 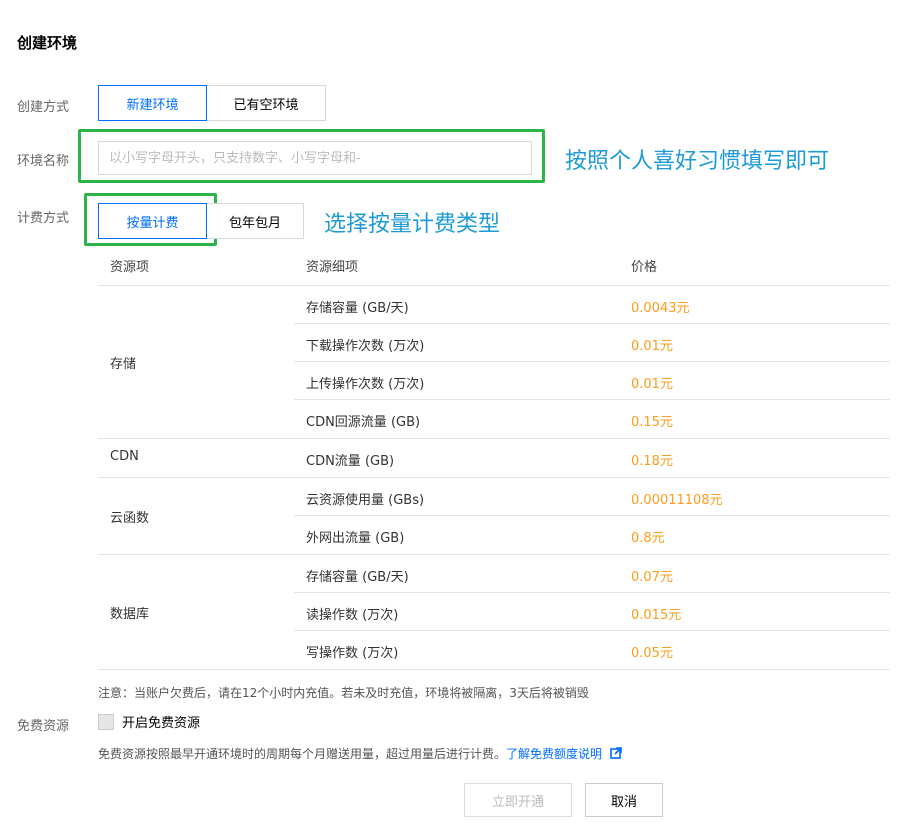 I want to click on table-row: 写操作数 (万次) 0.05元, so click(x=592, y=650).